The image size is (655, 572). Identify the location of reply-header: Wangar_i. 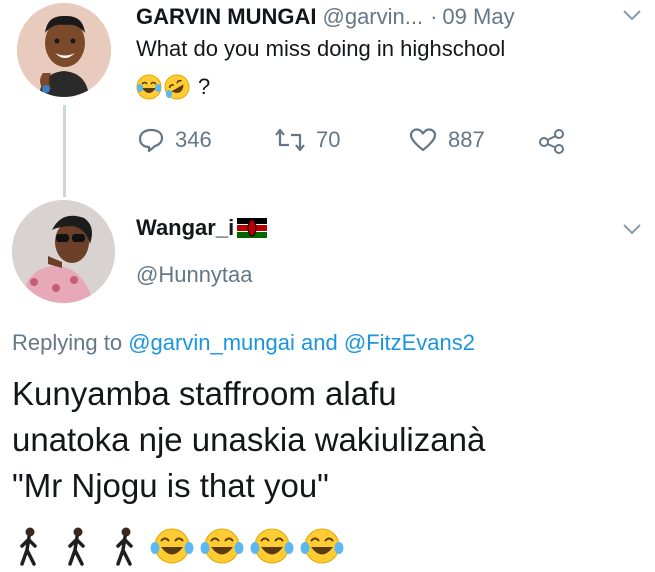
(202, 228).